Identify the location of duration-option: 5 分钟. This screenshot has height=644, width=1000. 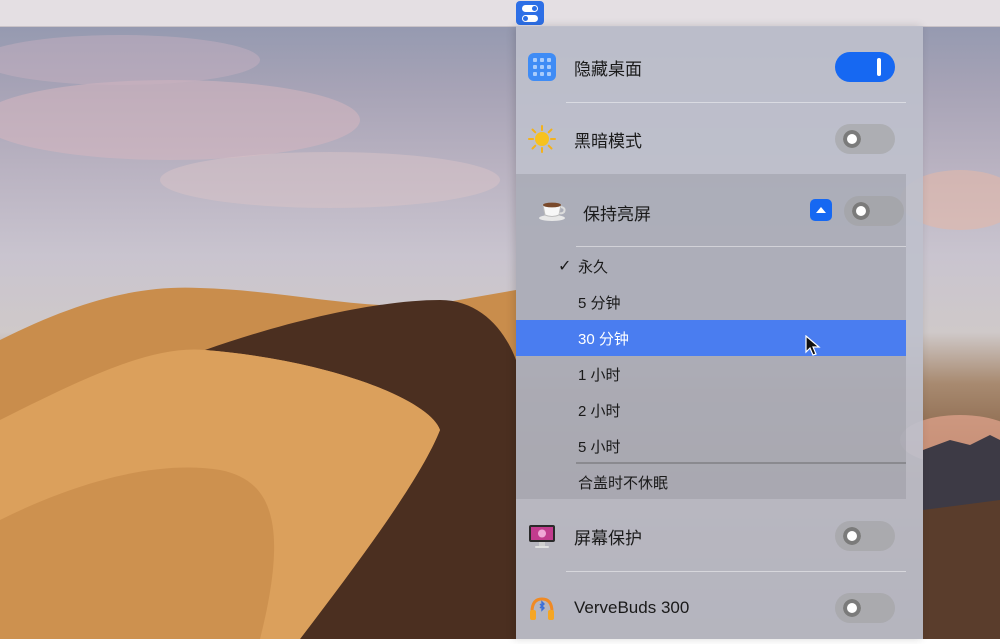
(711, 302).